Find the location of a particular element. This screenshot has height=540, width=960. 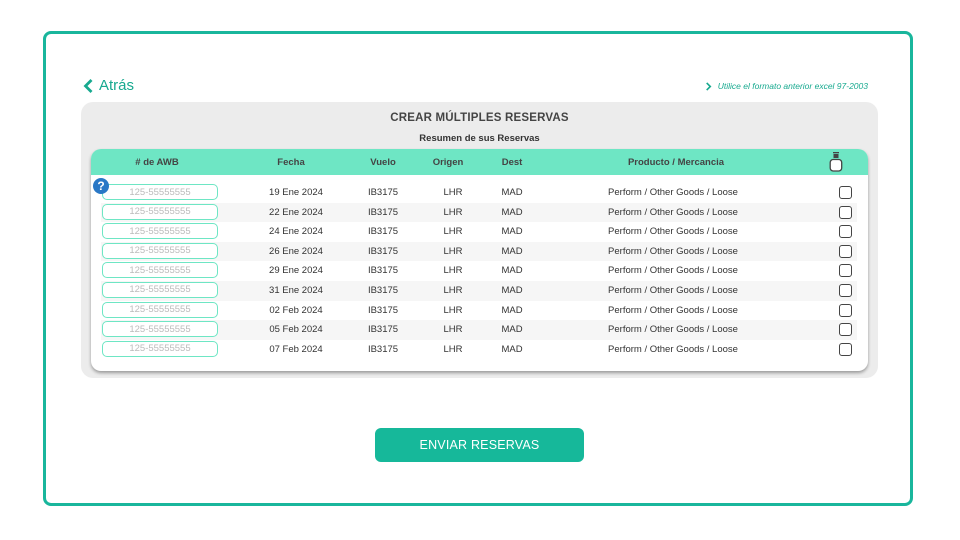

chevron-right-icon is located at coordinates (708, 86).